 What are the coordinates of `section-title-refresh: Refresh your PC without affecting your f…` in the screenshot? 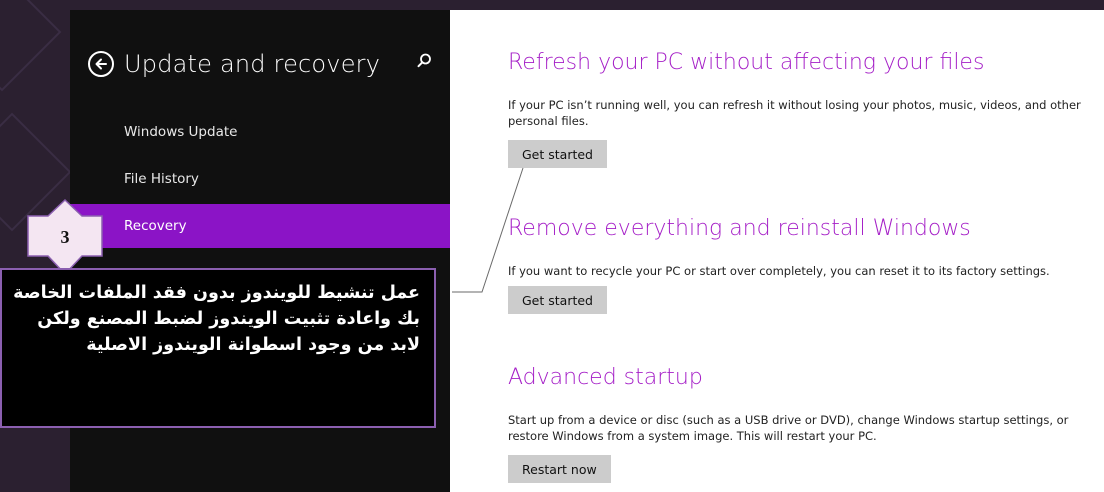 It's located at (746, 62).